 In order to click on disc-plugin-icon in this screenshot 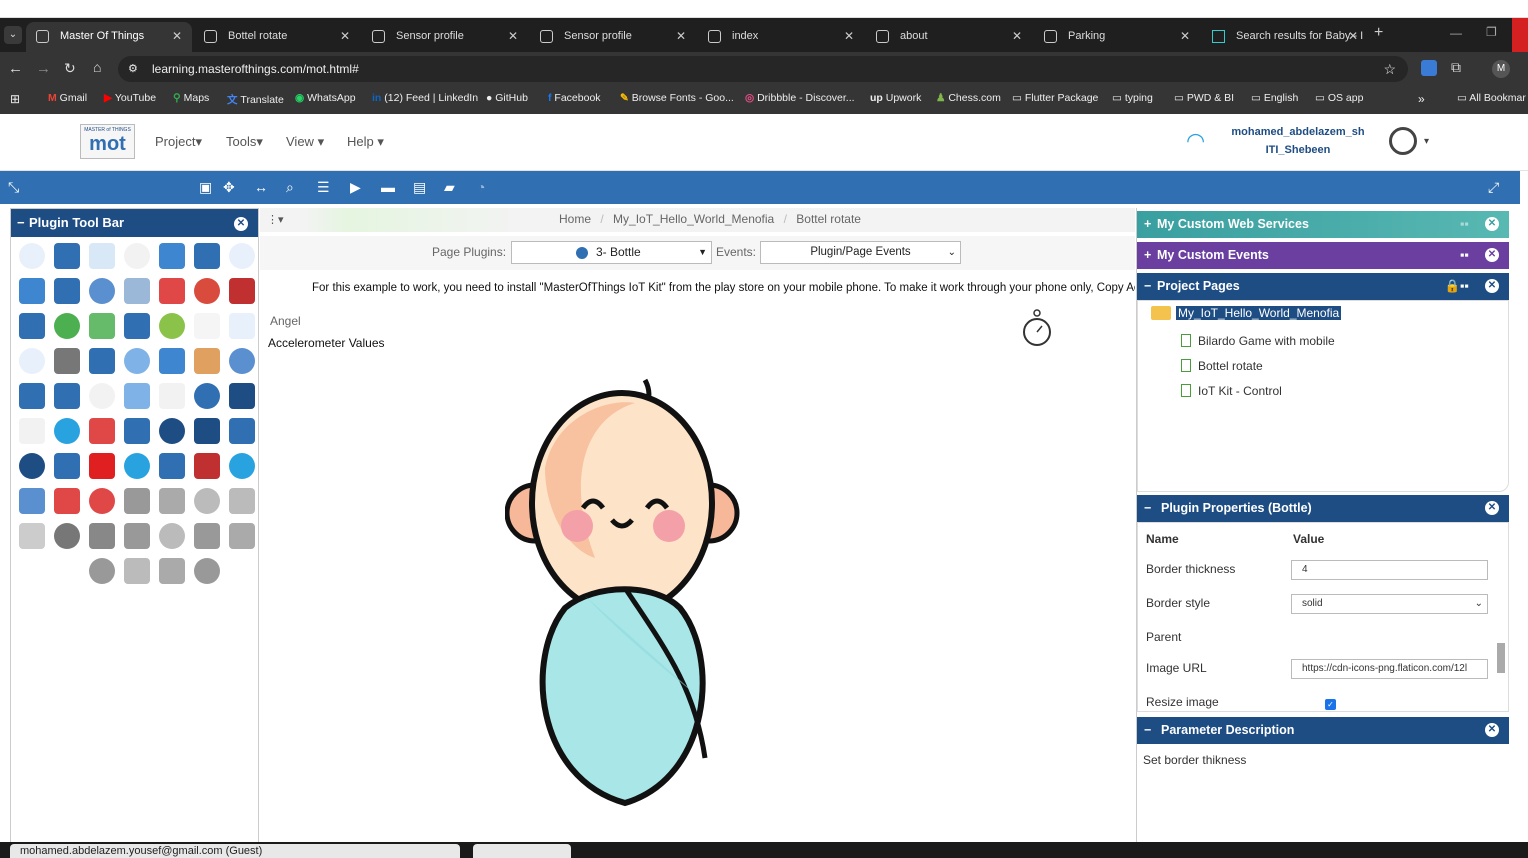, I will do `click(137, 501)`.